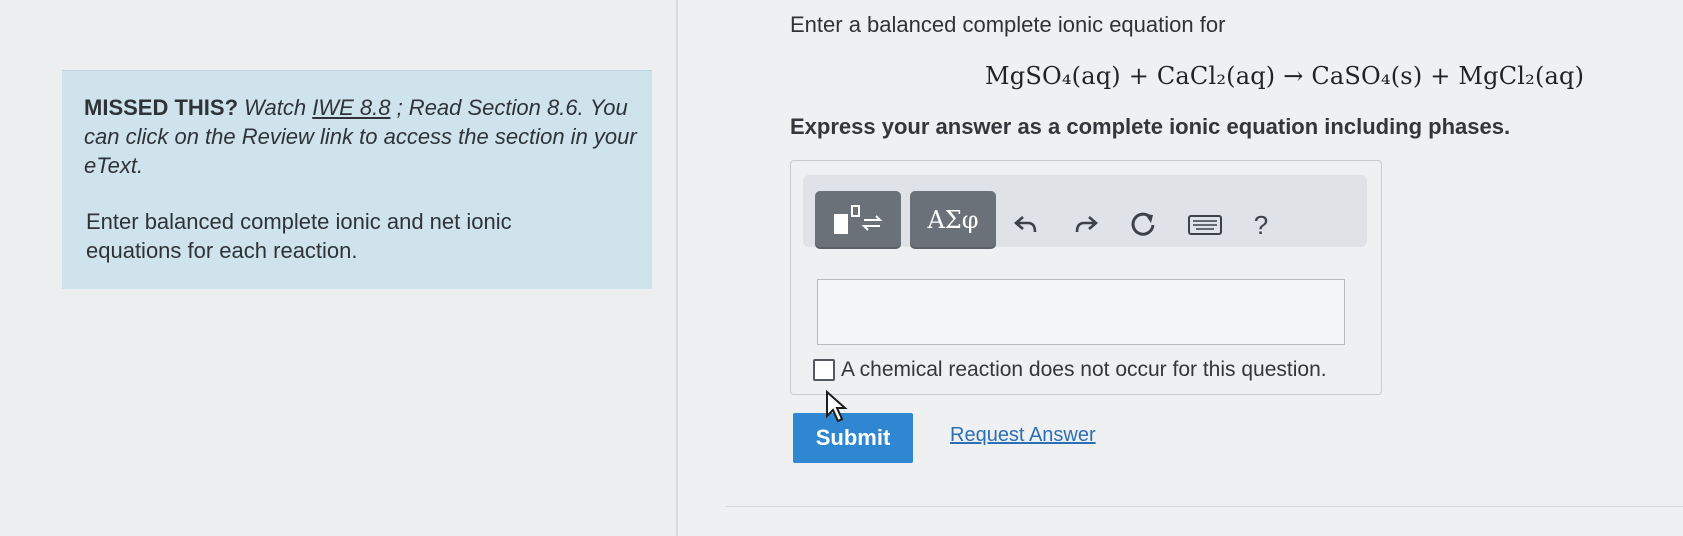 The height and width of the screenshot is (536, 1683). What do you see at coordinates (161, 107) in the screenshot?
I see `missed-this-label: MISSED THIS?` at bounding box center [161, 107].